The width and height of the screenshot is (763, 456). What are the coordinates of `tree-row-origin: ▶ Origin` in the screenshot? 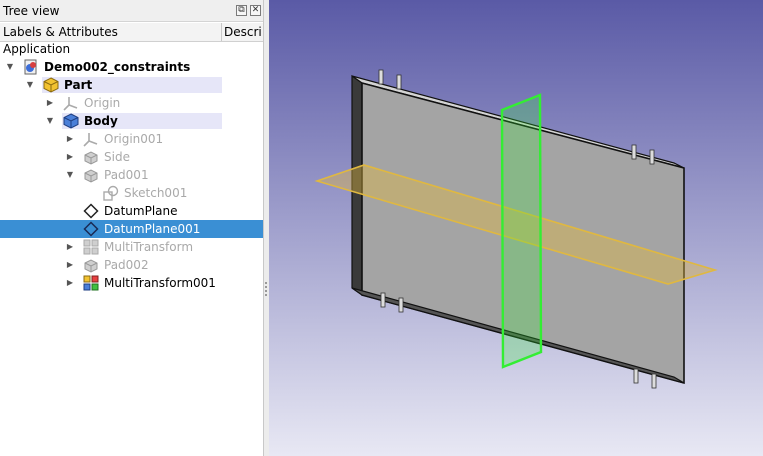 It's located at (131, 103).